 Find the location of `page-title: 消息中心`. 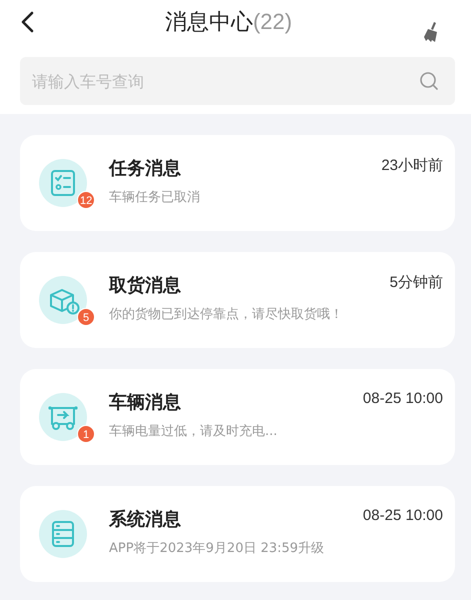

page-title: 消息中心 is located at coordinates (208, 23).